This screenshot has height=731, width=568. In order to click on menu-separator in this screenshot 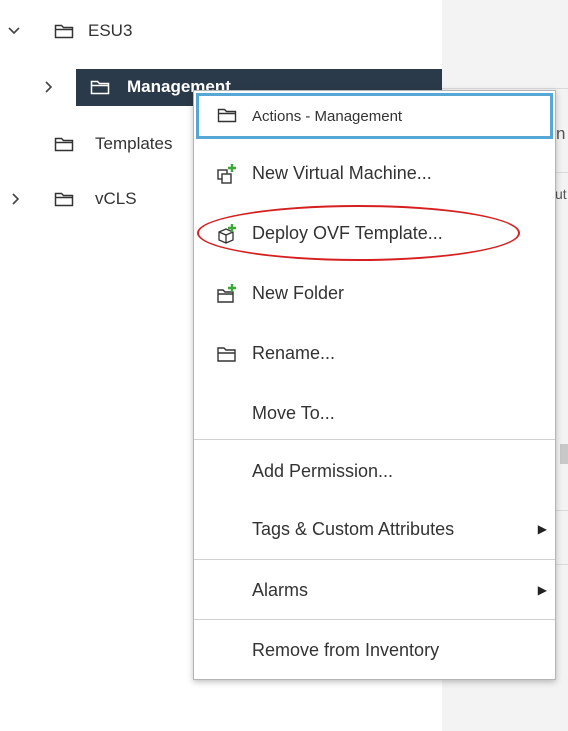, I will do `click(374, 439)`.